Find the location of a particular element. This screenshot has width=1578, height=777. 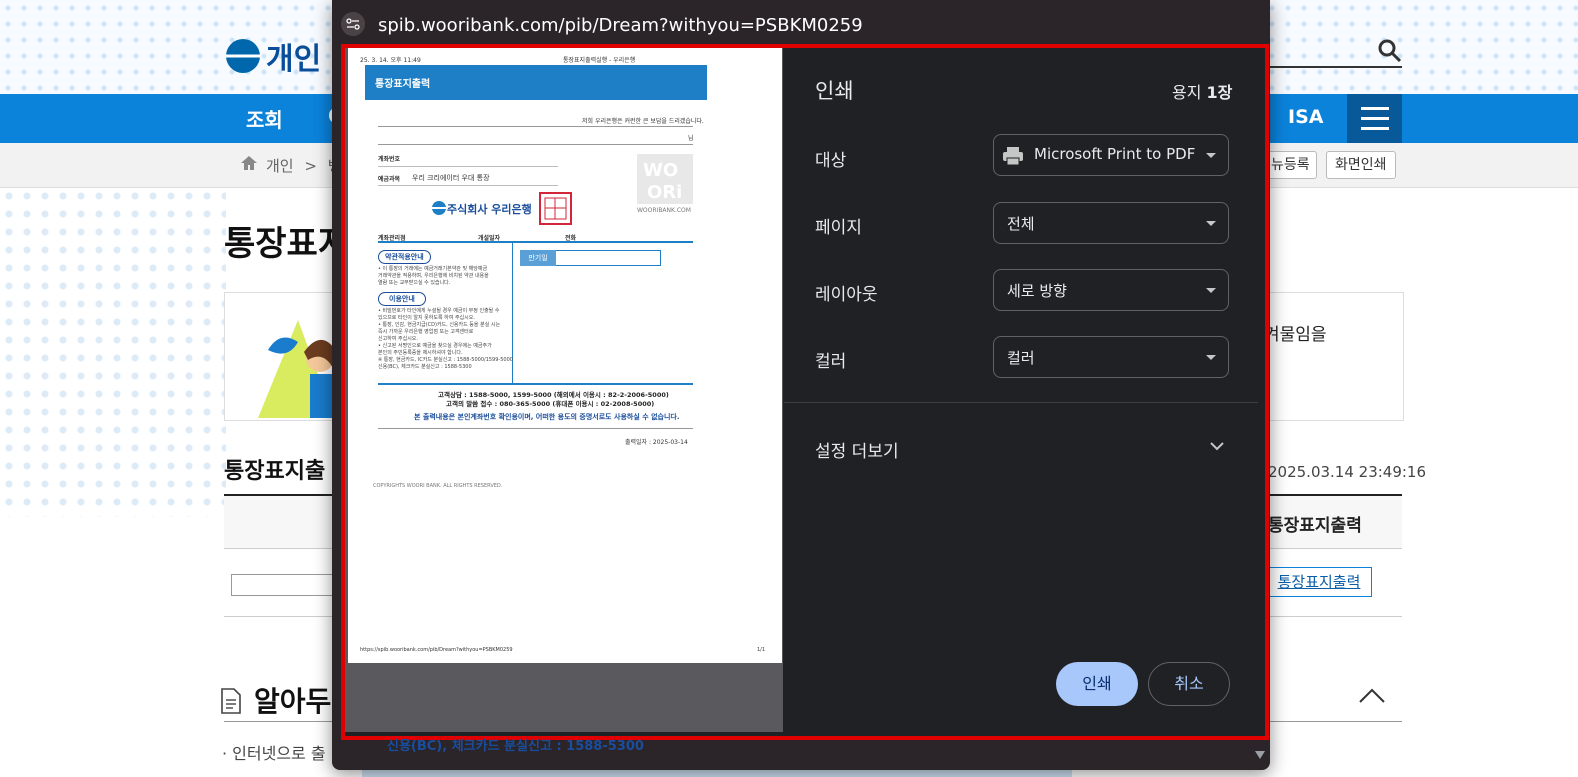

more-settings-toggle: 설정 더보기 is located at coordinates (857, 449).